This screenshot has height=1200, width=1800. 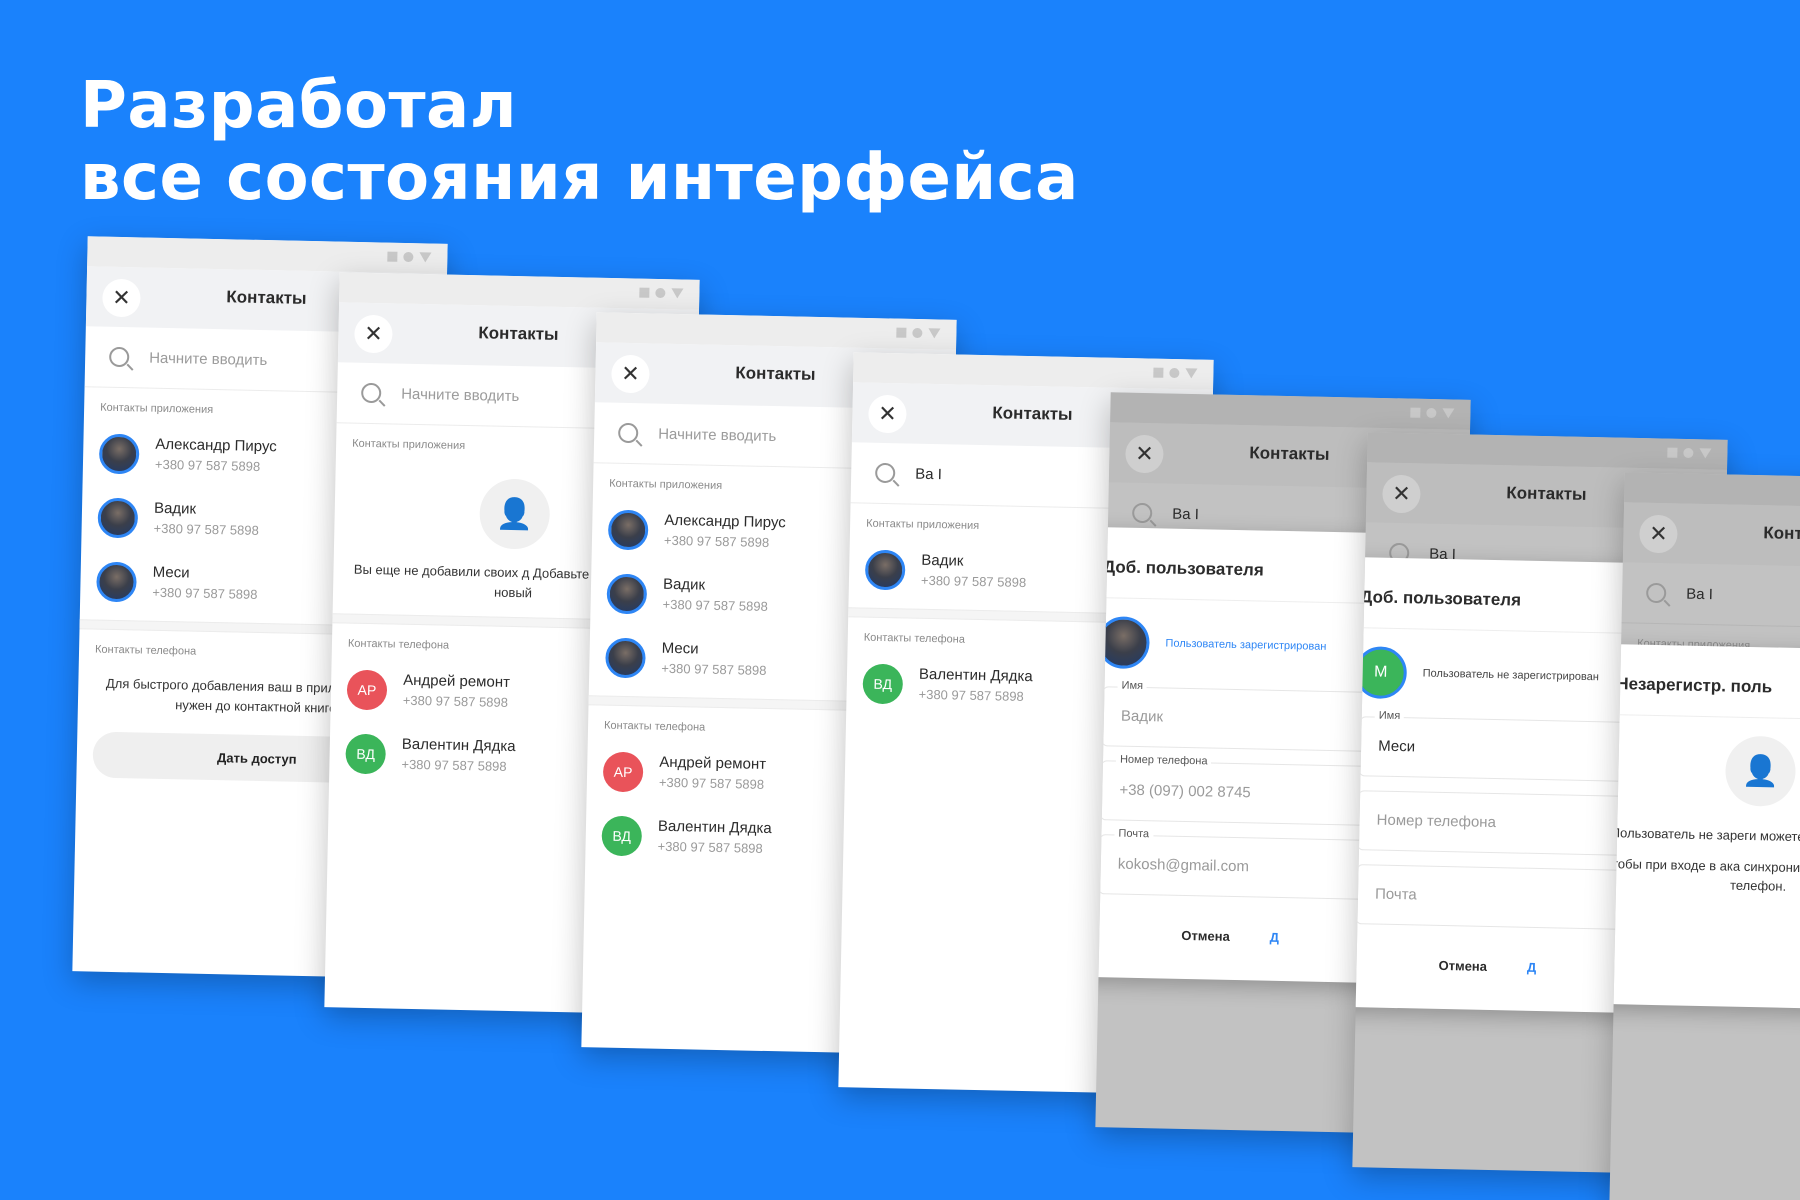 I want to click on app-header: ✕ Контакты, so click(x=1711, y=536).